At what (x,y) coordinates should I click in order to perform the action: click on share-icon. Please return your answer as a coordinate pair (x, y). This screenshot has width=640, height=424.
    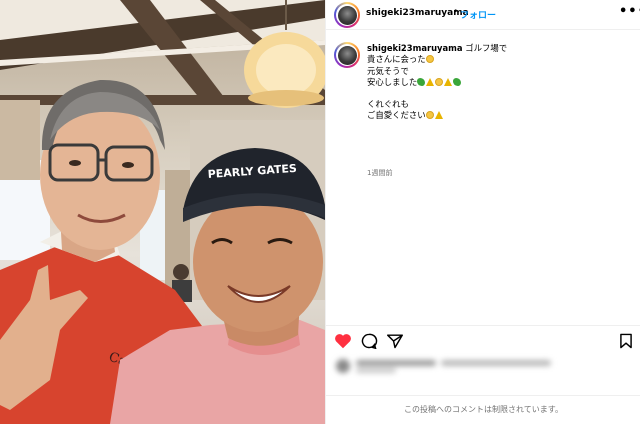
    Looking at the image, I should click on (395, 341).